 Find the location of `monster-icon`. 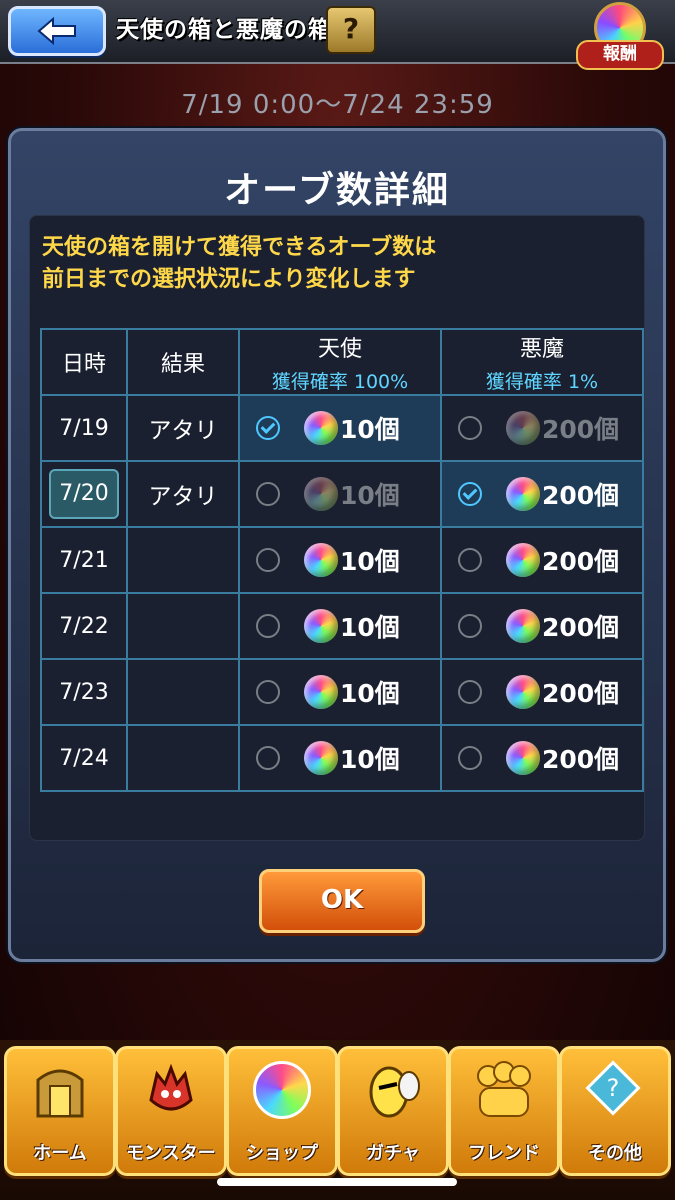

monster-icon is located at coordinates (171, 1090).